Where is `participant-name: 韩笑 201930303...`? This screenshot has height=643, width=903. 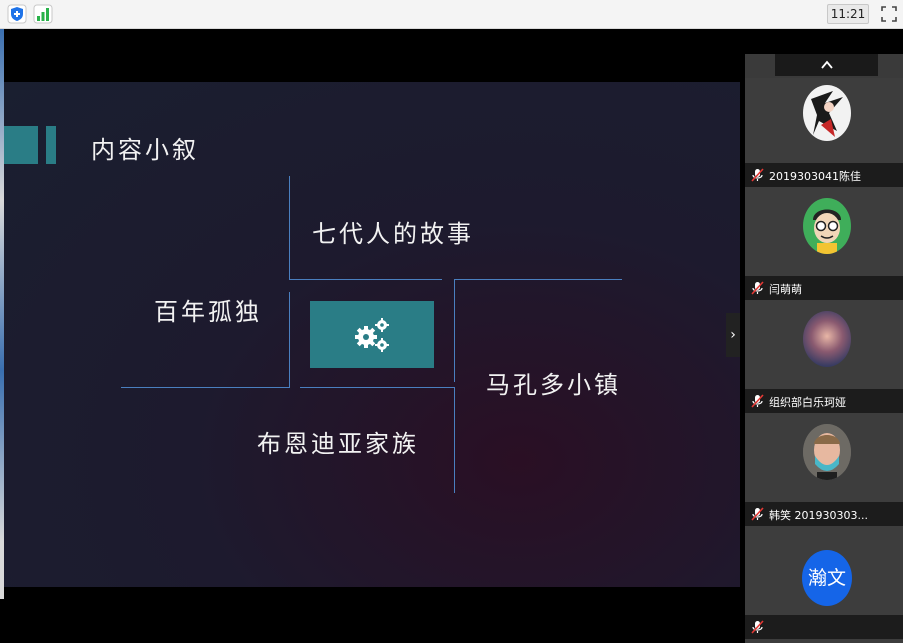
participant-name: 韩笑 201930303... is located at coordinates (818, 515).